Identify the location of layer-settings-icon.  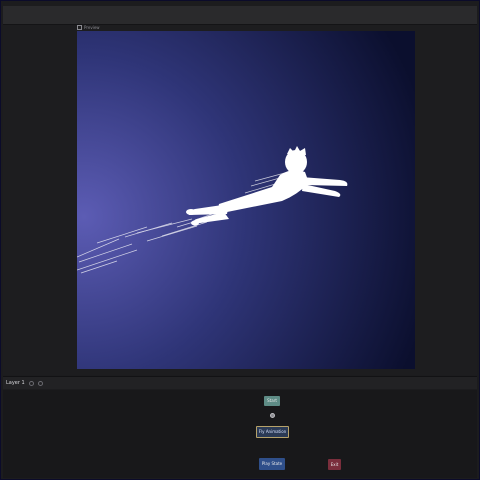
(31, 383).